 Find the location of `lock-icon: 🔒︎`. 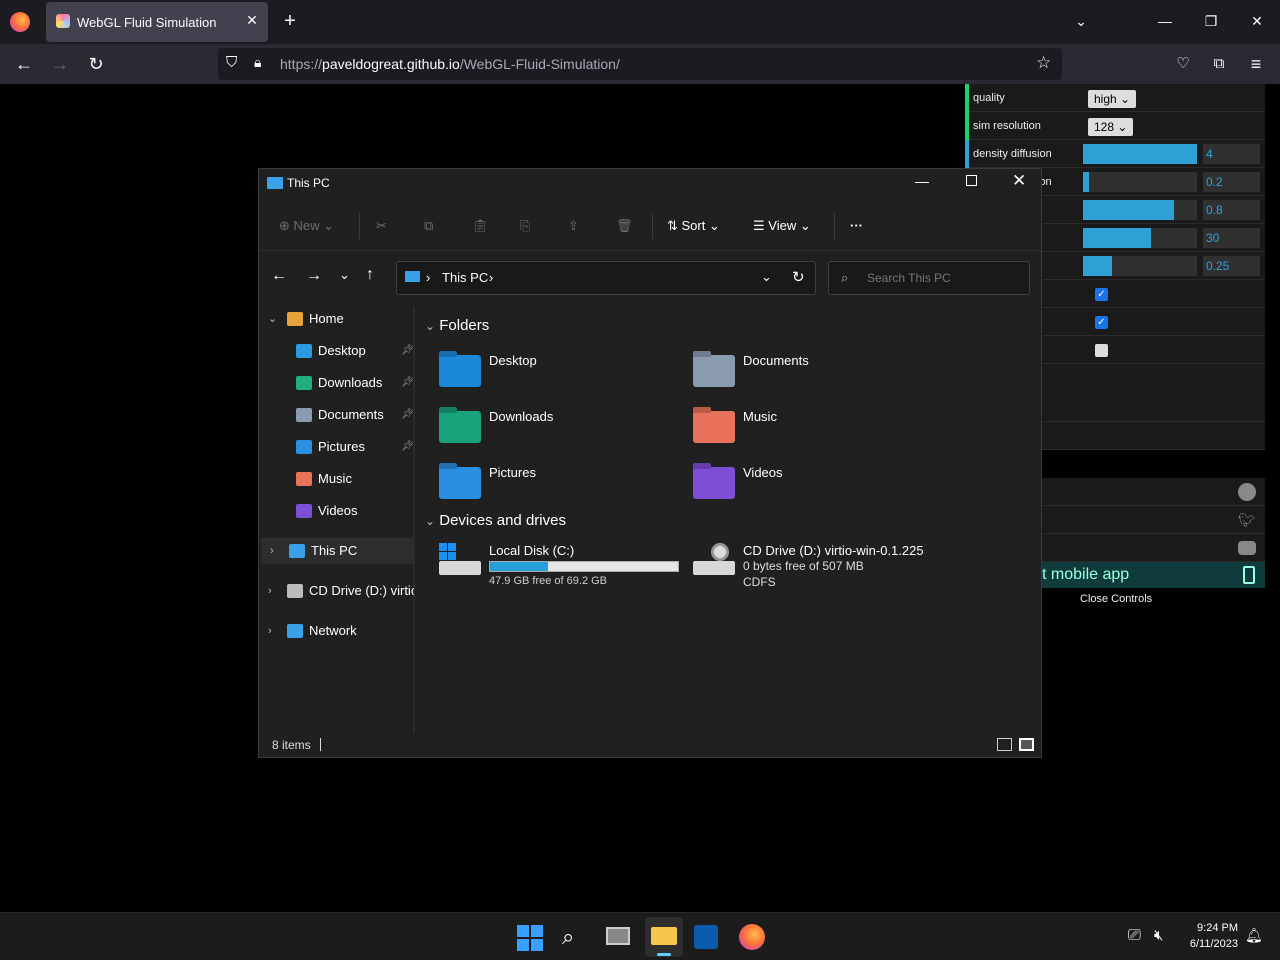

lock-icon: 🔒︎ is located at coordinates (257, 62).